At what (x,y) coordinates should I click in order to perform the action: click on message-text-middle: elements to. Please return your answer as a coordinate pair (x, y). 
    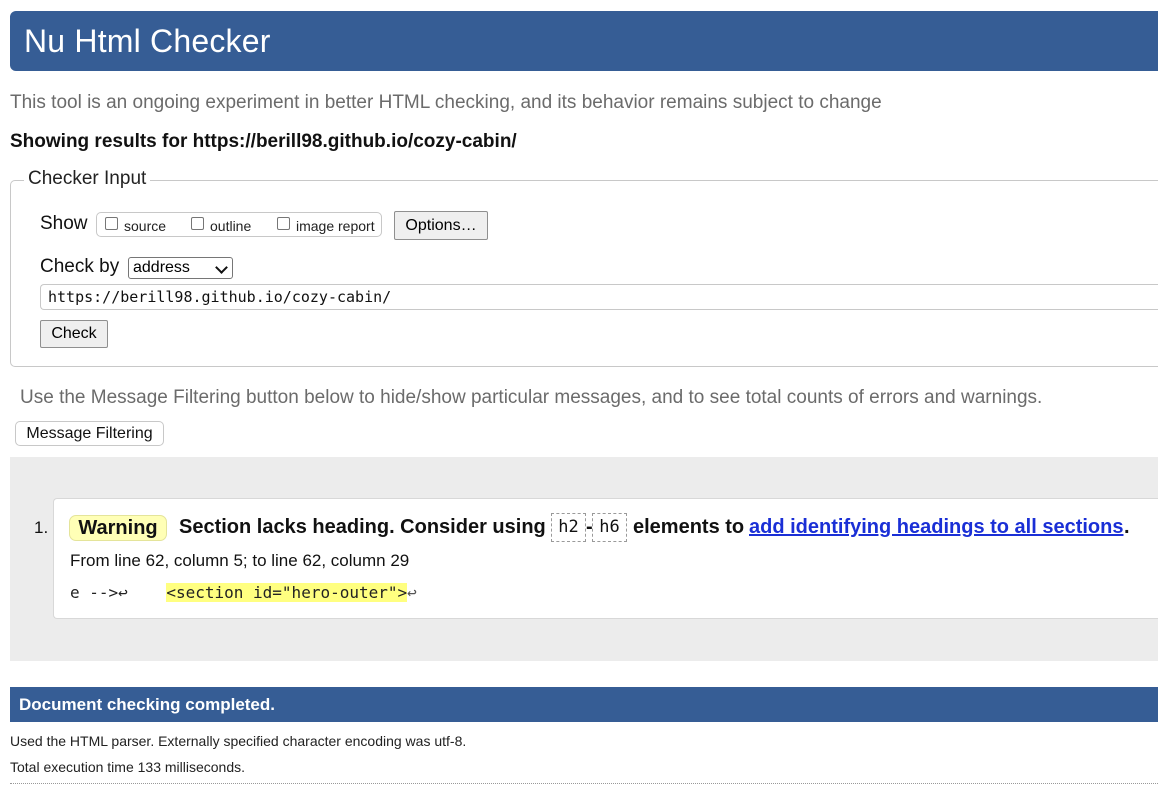
    Looking at the image, I should click on (689, 527).